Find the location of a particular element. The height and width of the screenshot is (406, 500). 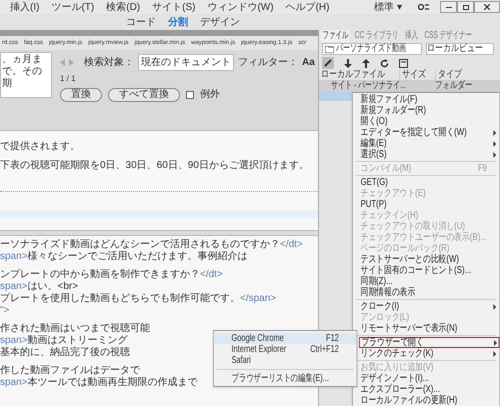

menu-item: サイト(S) is located at coordinates (174, 7).